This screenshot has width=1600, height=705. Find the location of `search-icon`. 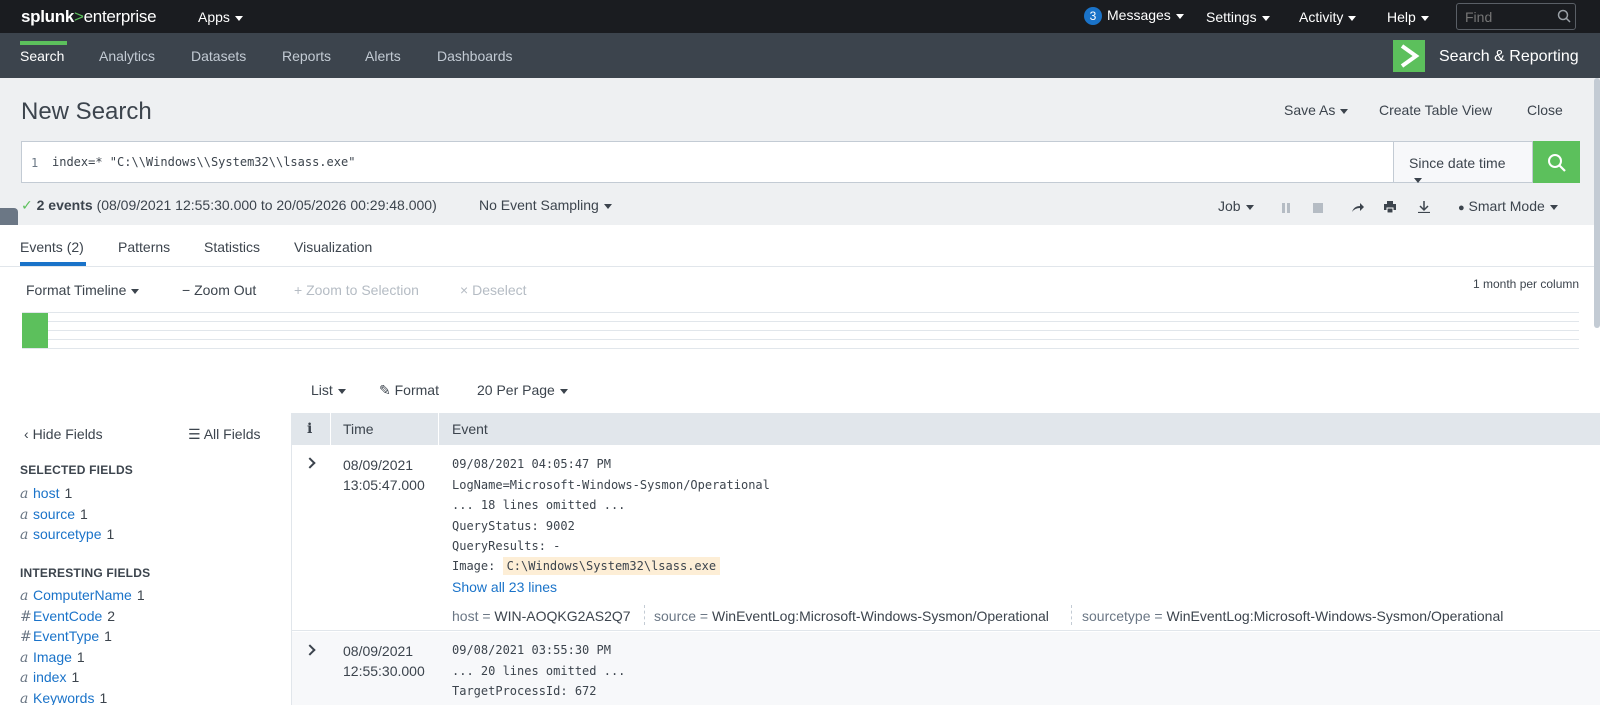

search-icon is located at coordinates (1564, 16).